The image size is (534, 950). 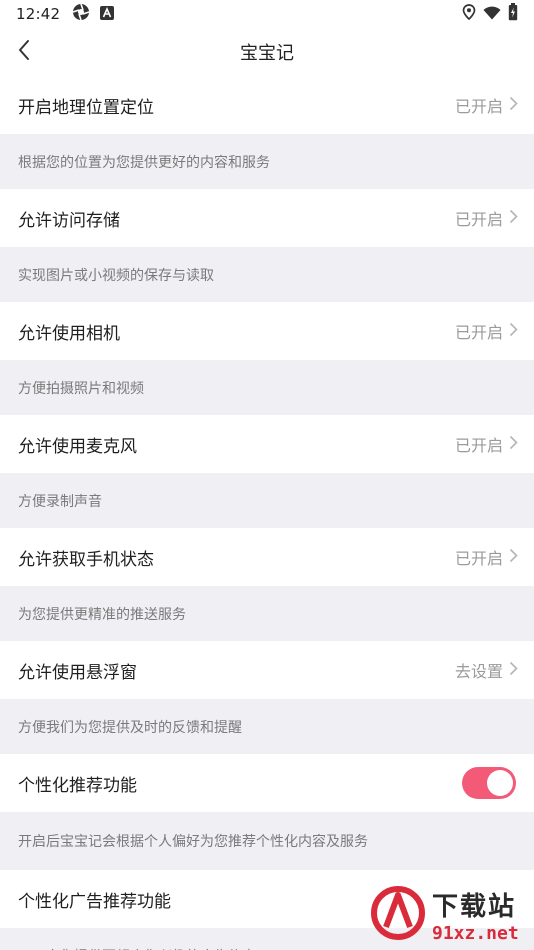 What do you see at coordinates (267, 161) in the screenshot?
I see `setting-description: 根据您的位置为您提供更好的内容和服务` at bounding box center [267, 161].